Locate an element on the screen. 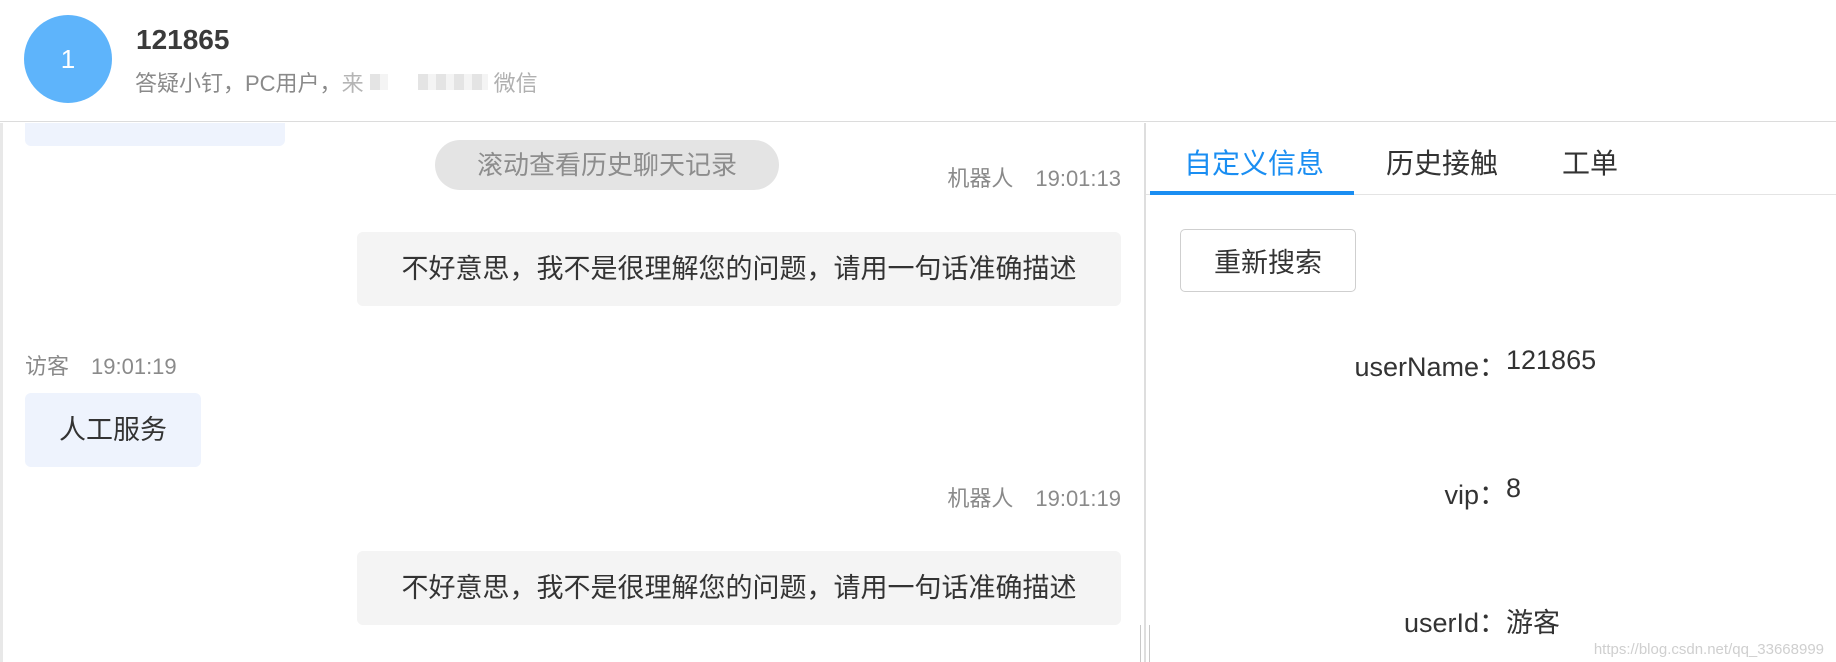 The height and width of the screenshot is (662, 1836). tab-bar: 自定义信息 历史接触 工单 is located at coordinates (1491, 159).